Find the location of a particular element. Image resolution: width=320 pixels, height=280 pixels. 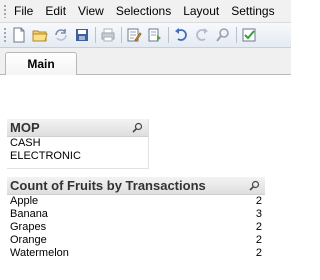

toolbar-grip is located at coordinates (5, 35).